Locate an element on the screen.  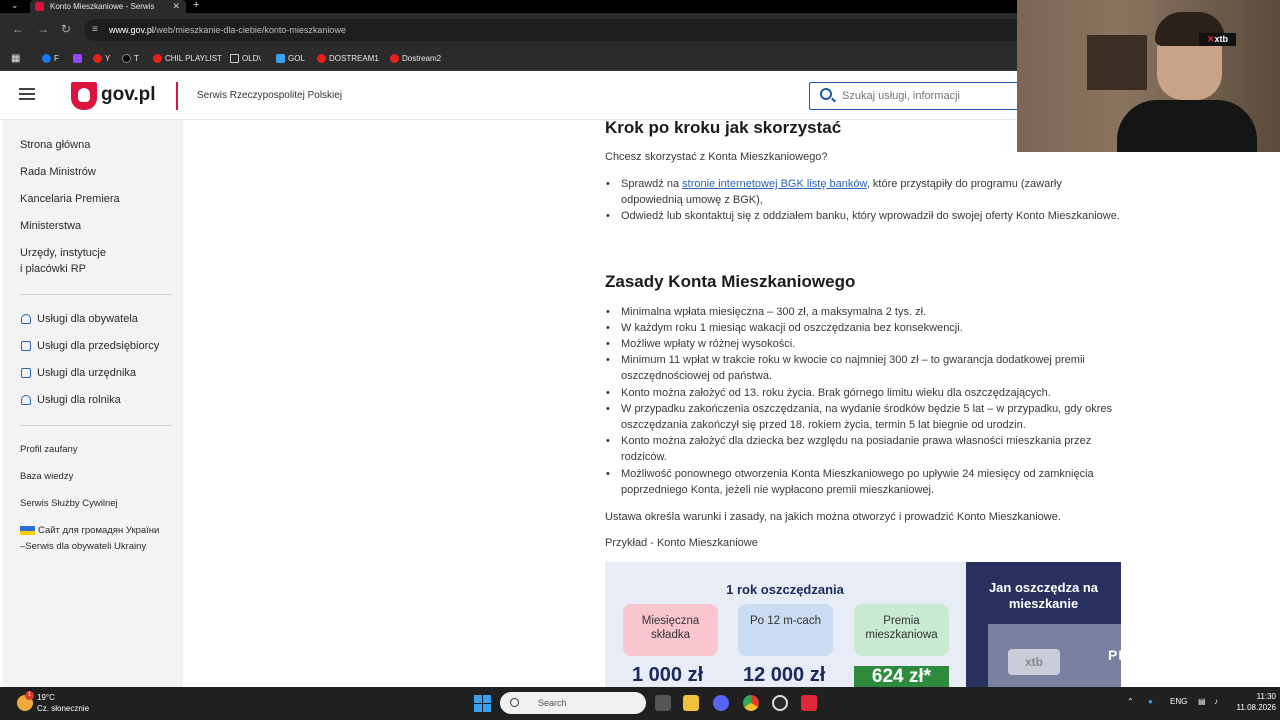
new-tab-icon: + is located at coordinates (196, 5).